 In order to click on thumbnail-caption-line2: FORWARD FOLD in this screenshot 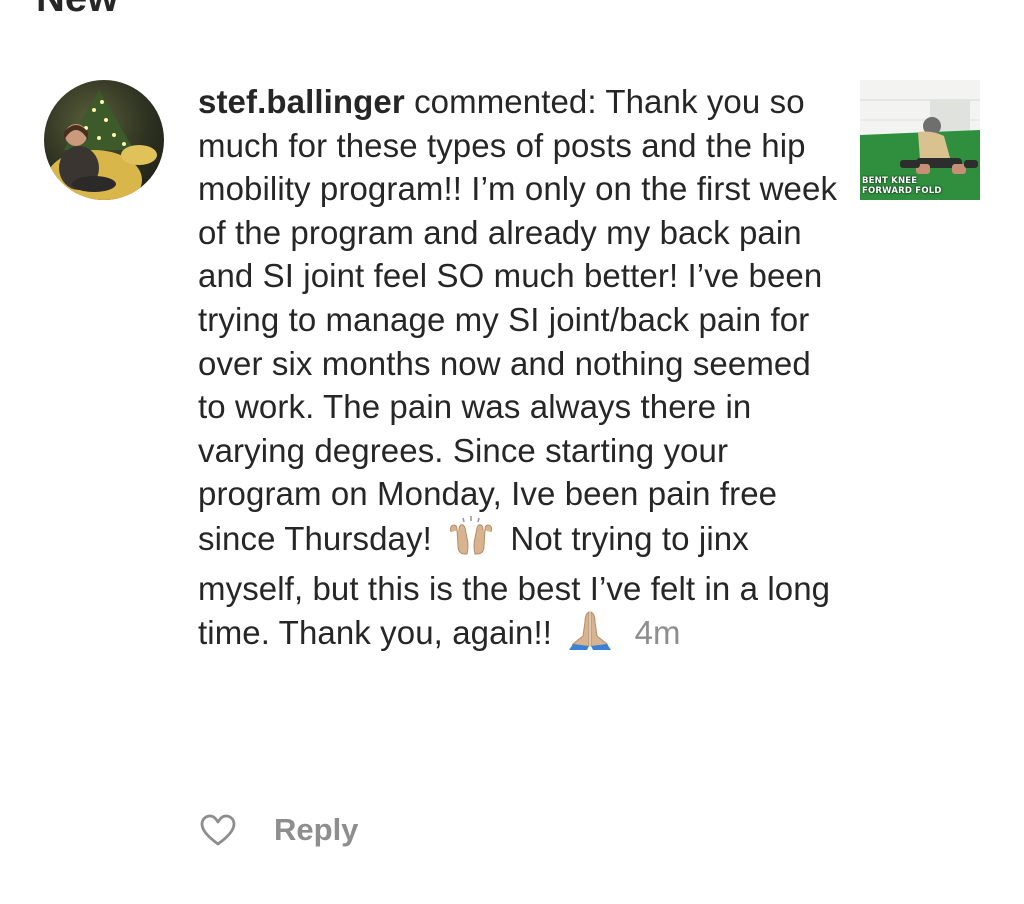, I will do `click(902, 191)`.